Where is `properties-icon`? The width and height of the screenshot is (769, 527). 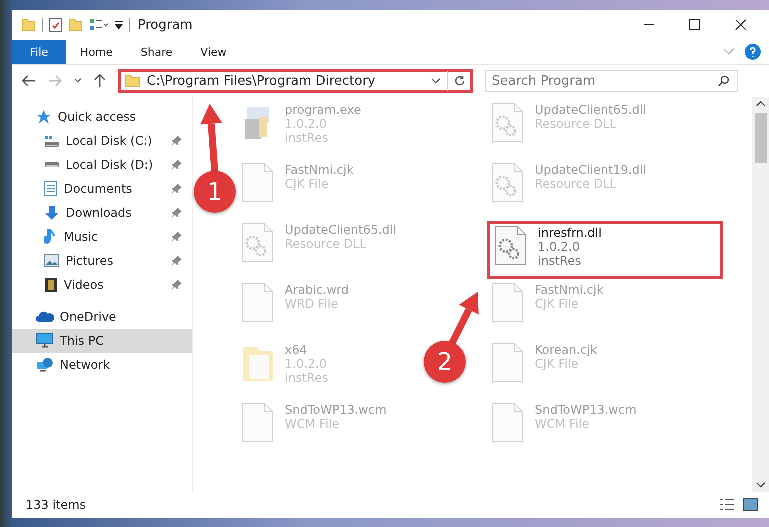 properties-icon is located at coordinates (56, 25).